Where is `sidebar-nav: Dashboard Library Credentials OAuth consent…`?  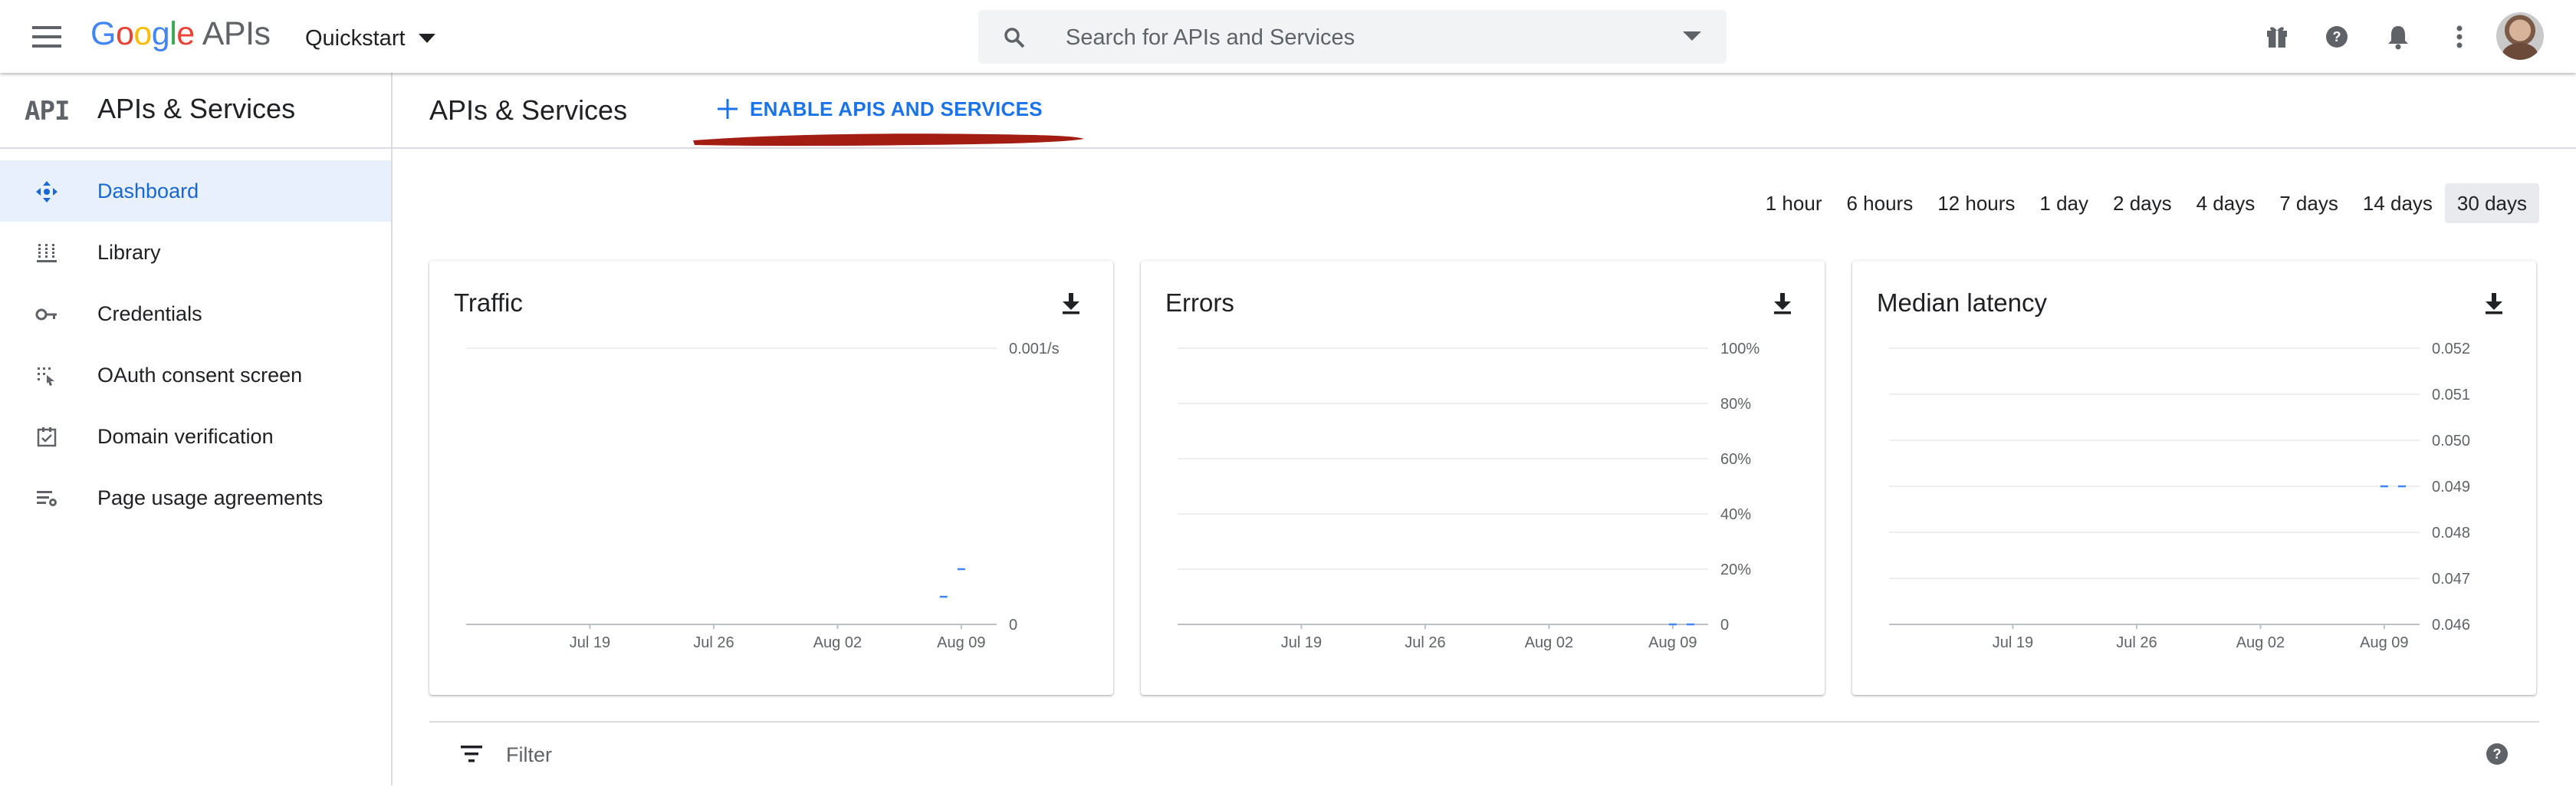
sidebar-nav: Dashboard Library Credentials OAuth consent… is located at coordinates (195, 344).